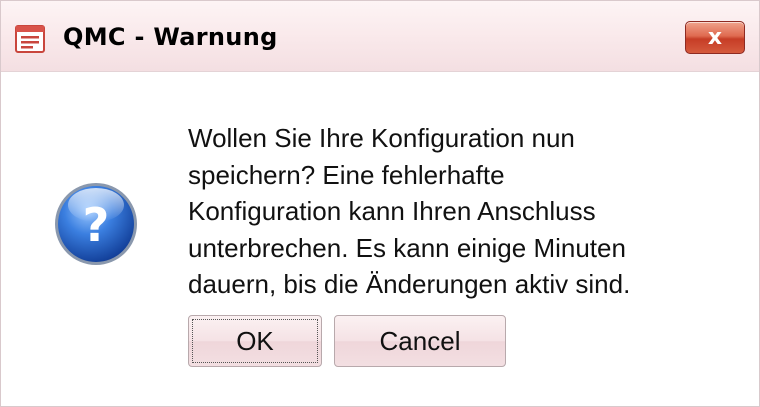 The image size is (760, 407). Describe the element at coordinates (170, 37) in the screenshot. I see `window-title: QMC - Warnung` at that location.